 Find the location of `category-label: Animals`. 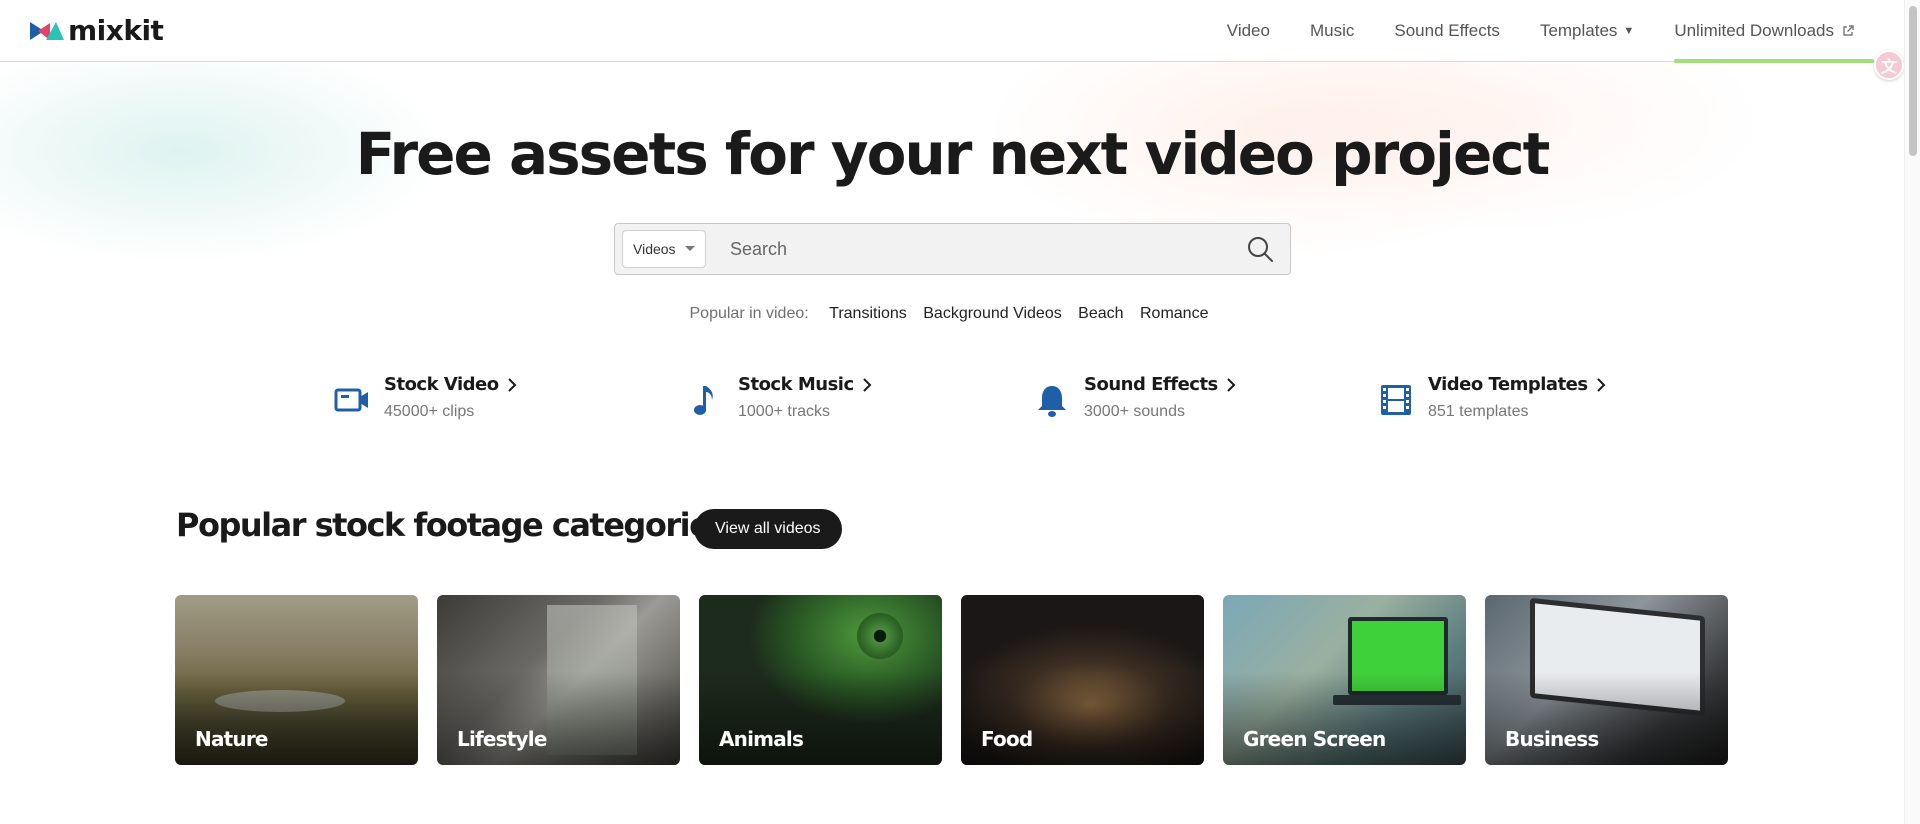

category-label: Animals is located at coordinates (761, 739).